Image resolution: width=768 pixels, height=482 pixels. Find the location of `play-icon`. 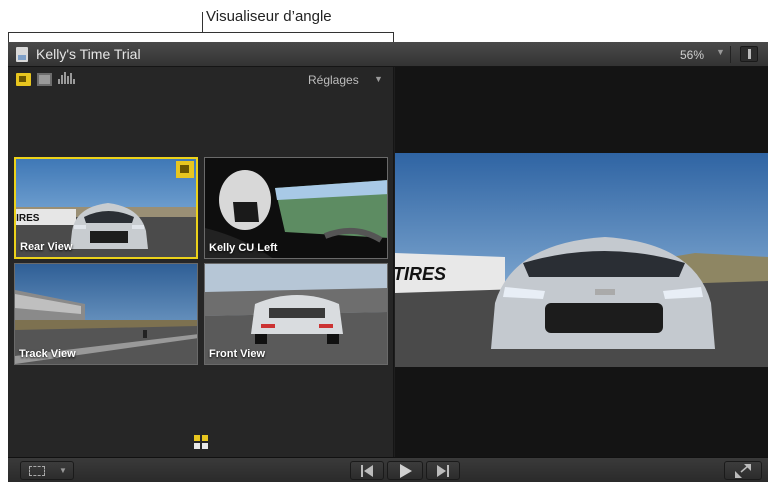

play-icon is located at coordinates (406, 471).